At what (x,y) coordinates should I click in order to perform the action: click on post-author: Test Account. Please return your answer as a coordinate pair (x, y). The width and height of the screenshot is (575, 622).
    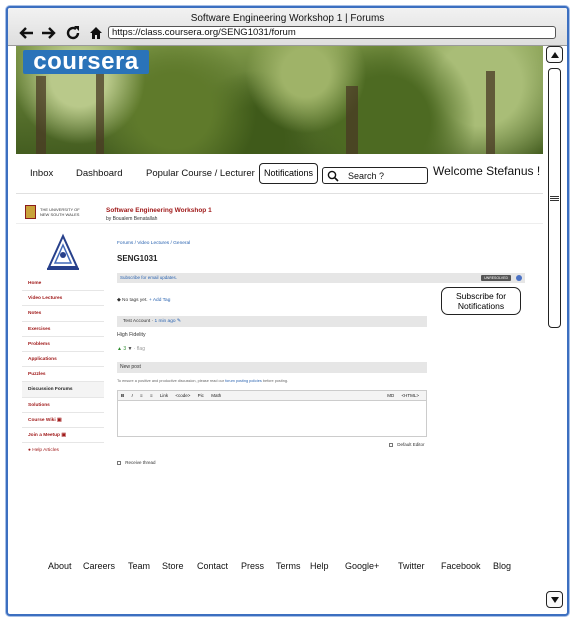
    Looking at the image, I should click on (136, 321).